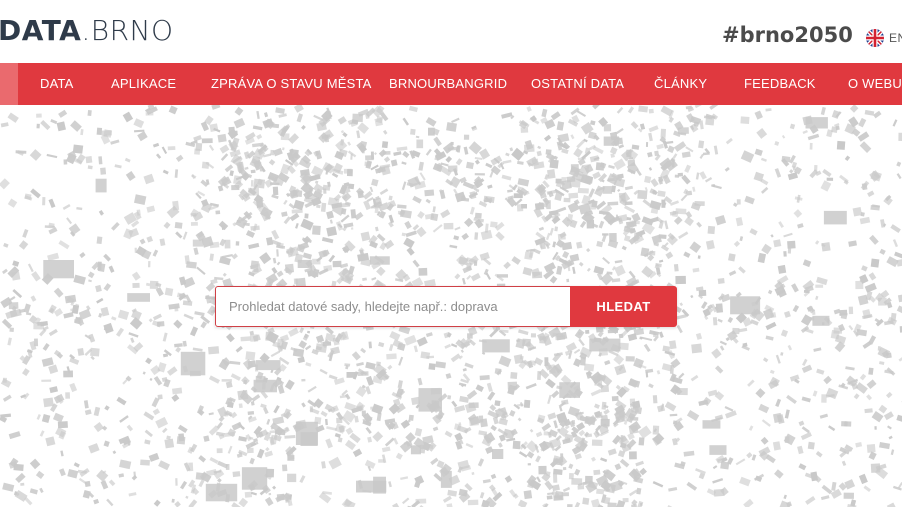 The height and width of the screenshot is (507, 902). What do you see at coordinates (57, 84) in the screenshot?
I see `nav-item-data: DATA` at bounding box center [57, 84].